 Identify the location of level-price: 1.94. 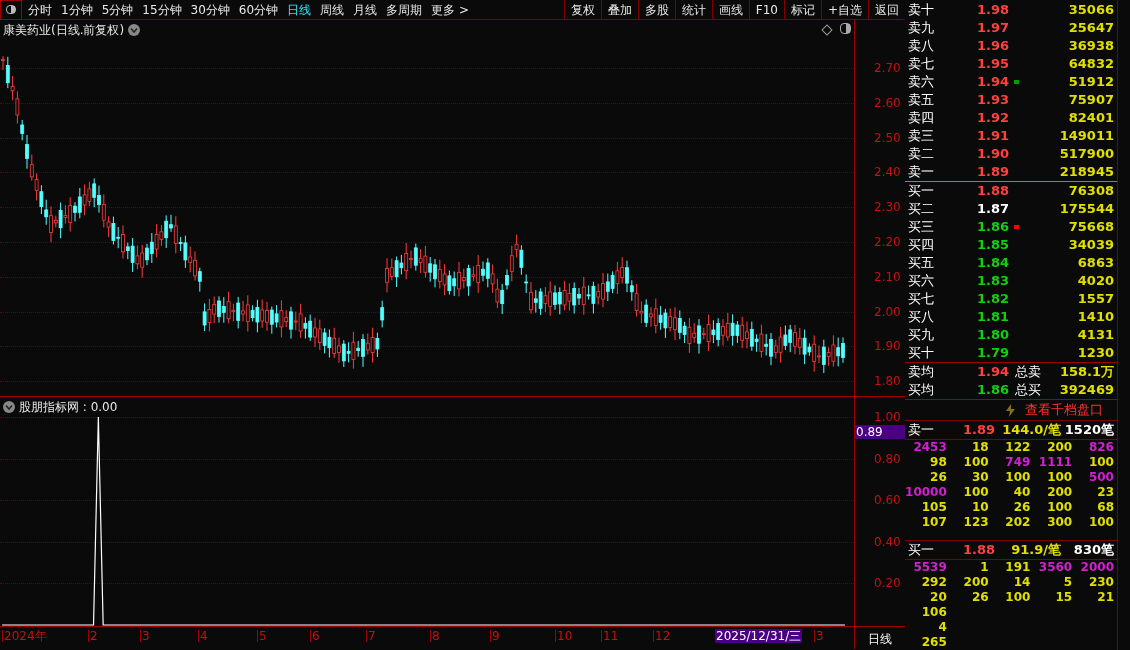
(992, 82).